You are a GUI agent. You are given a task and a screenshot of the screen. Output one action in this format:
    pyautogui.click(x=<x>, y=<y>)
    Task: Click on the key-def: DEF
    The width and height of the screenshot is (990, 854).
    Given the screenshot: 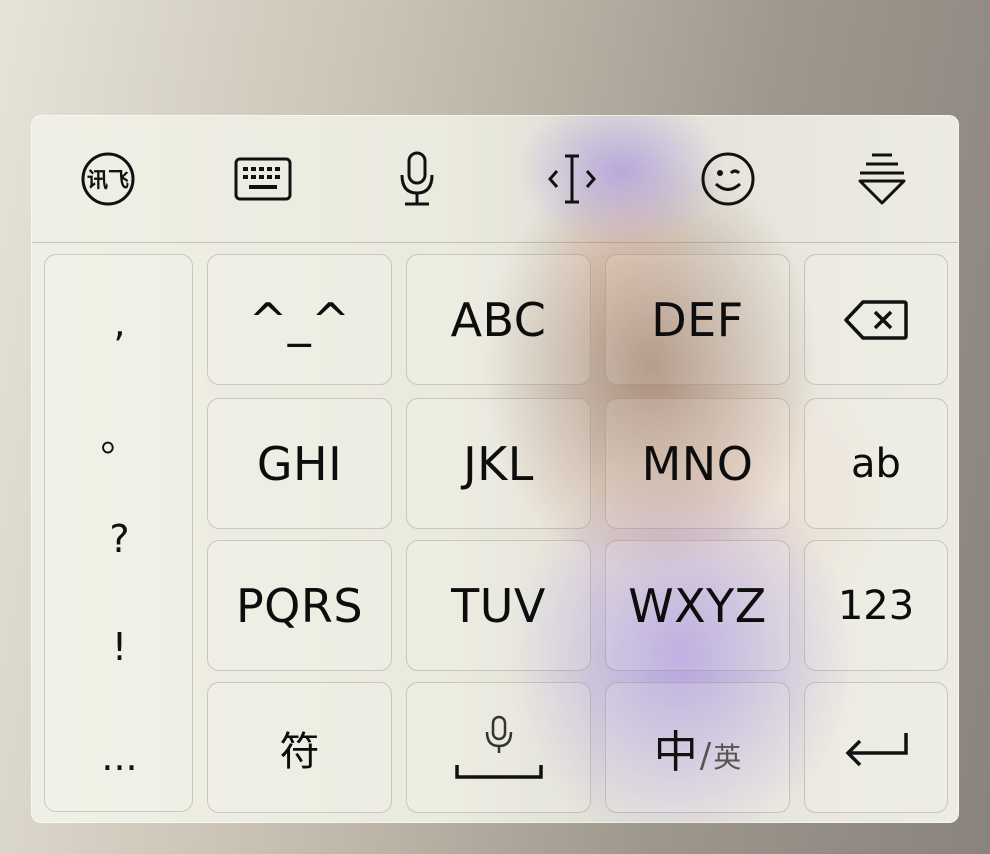 What is the action you would take?
    pyautogui.click(x=697, y=319)
    